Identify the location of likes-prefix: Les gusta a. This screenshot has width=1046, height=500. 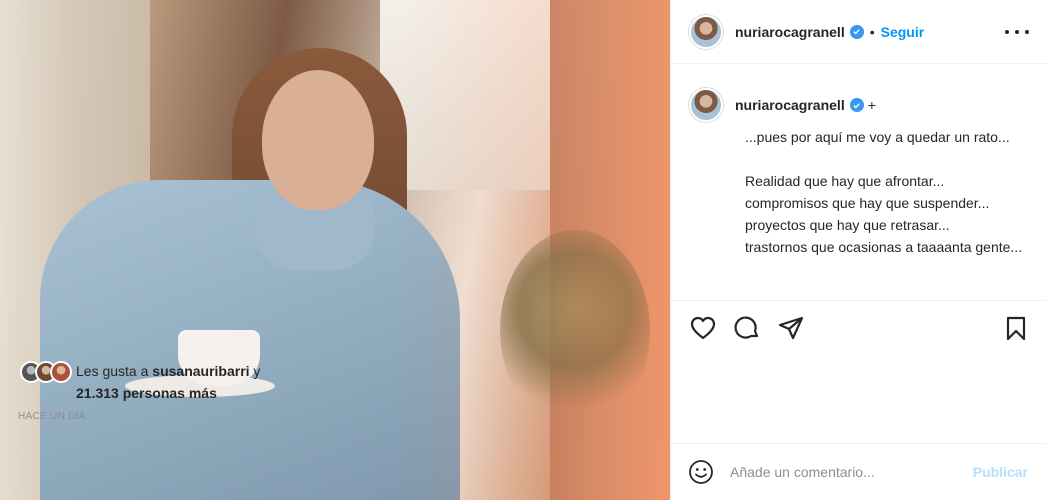
(114, 371).